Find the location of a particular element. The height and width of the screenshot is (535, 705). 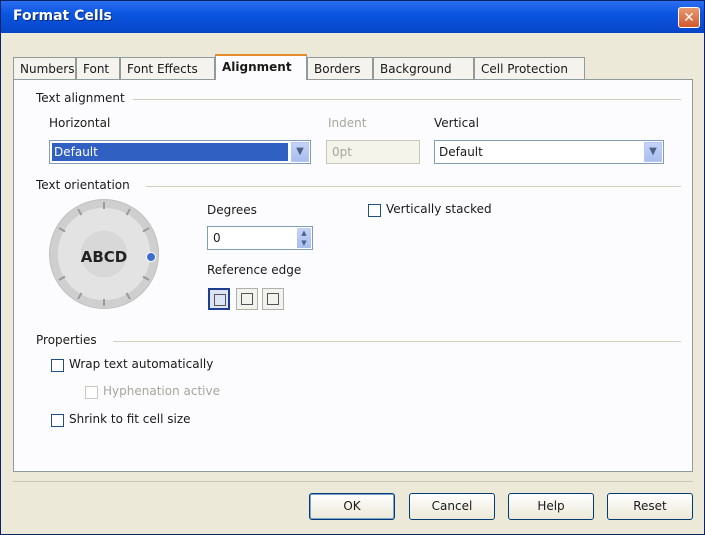

indent-label: Indent is located at coordinates (347, 123).